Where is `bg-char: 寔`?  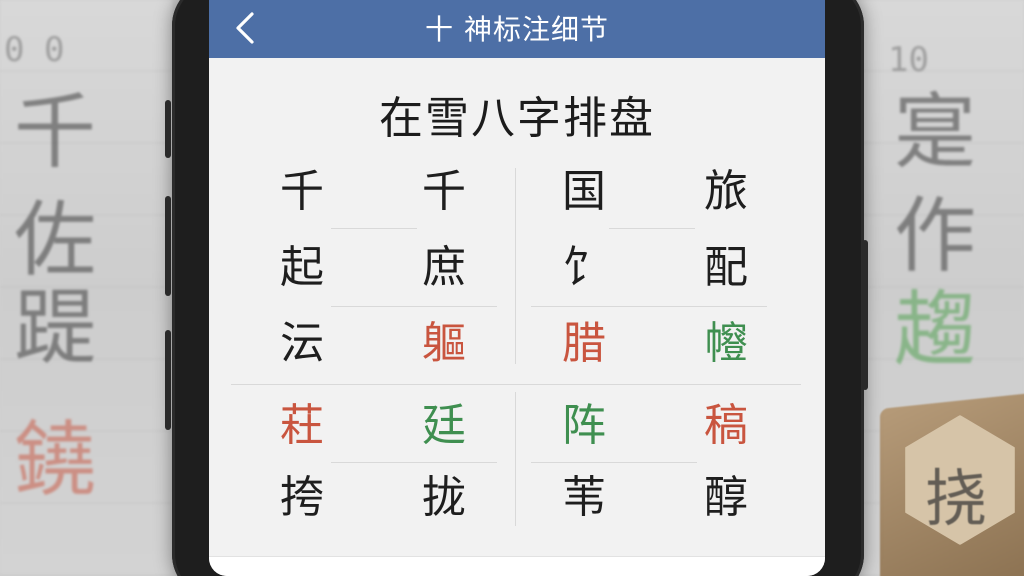 bg-char: 寔 is located at coordinates (935, 132).